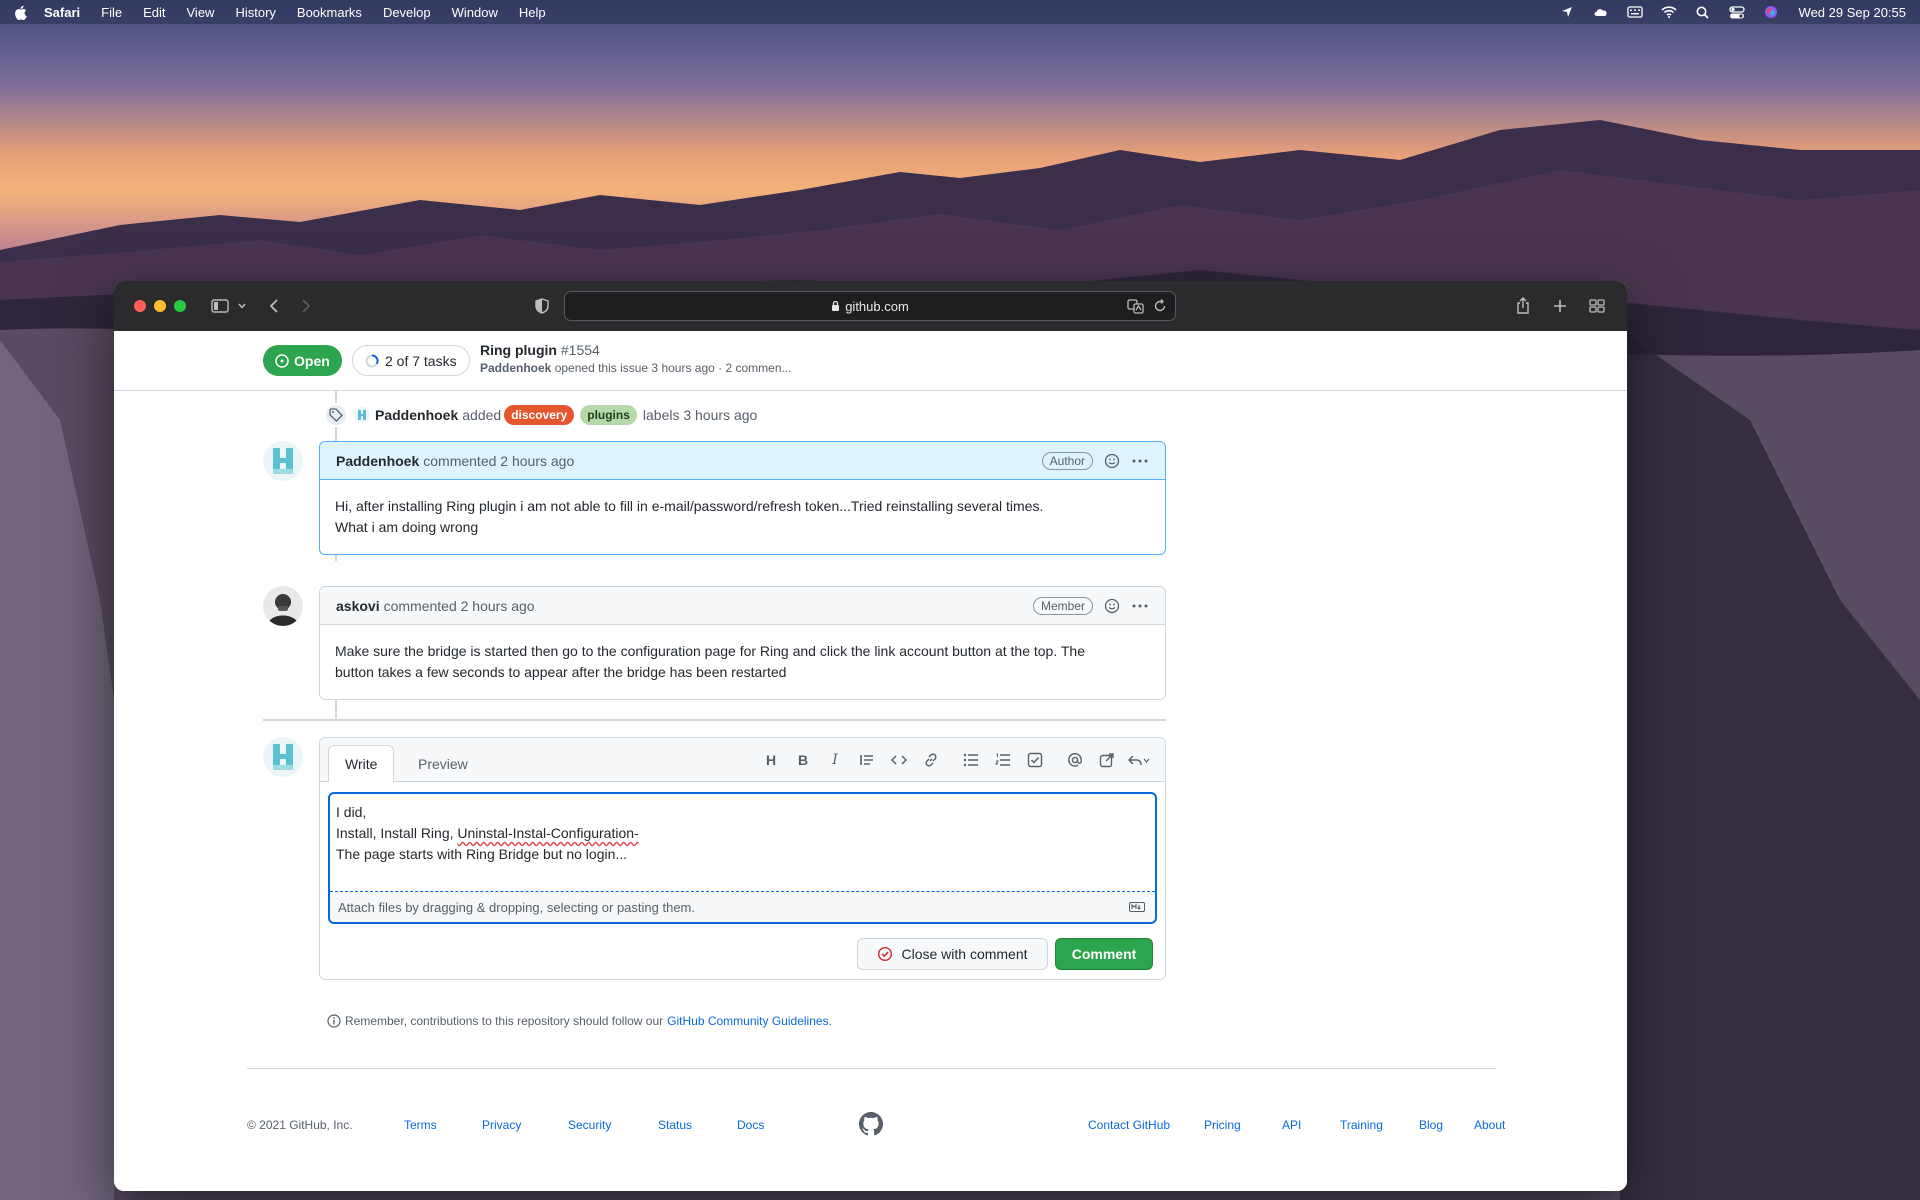 This screenshot has width=1920, height=1200. I want to click on footer-link-security: Security, so click(589, 1125).